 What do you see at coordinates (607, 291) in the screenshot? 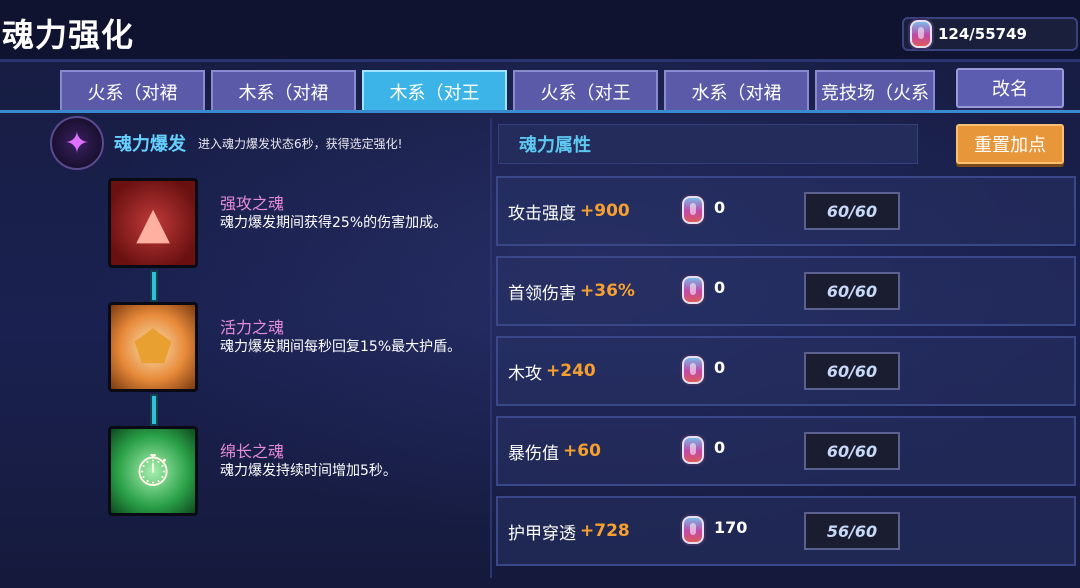
I see `attribute-bonus: +36%` at bounding box center [607, 291].